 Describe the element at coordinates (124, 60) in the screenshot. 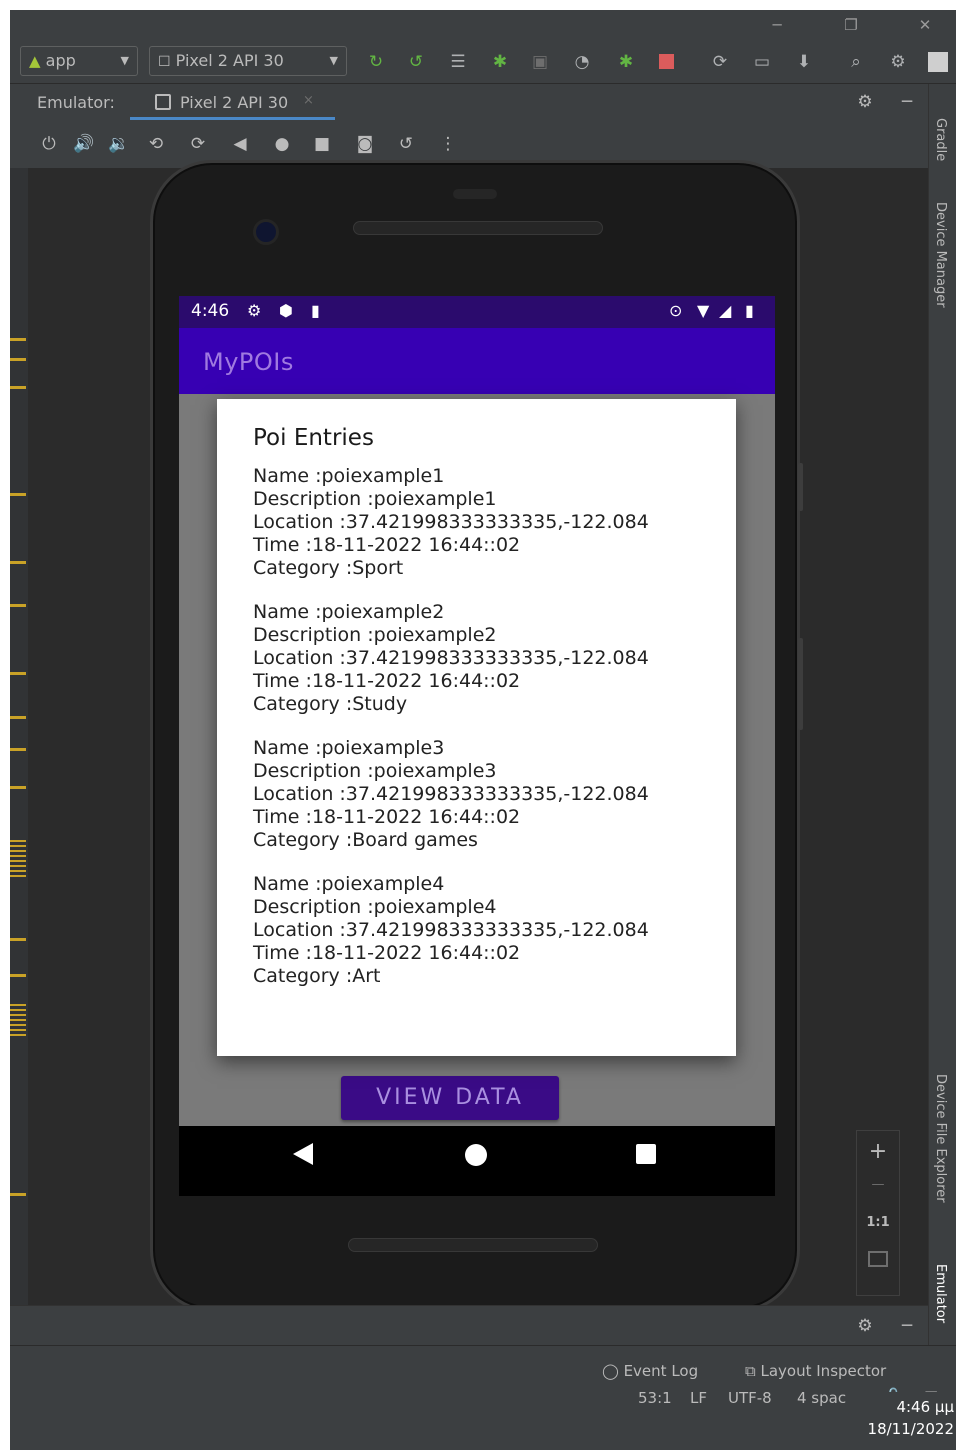

I see `chevron-down-icon: ▼` at that location.